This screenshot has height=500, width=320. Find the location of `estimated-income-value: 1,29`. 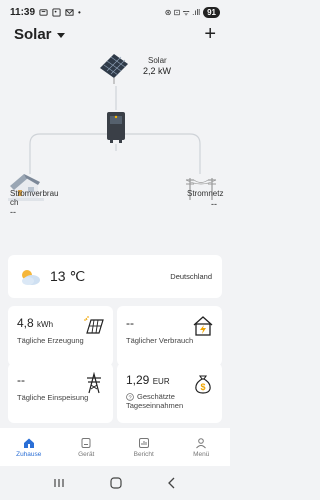

estimated-income-value: 1,29 is located at coordinates (138, 380).